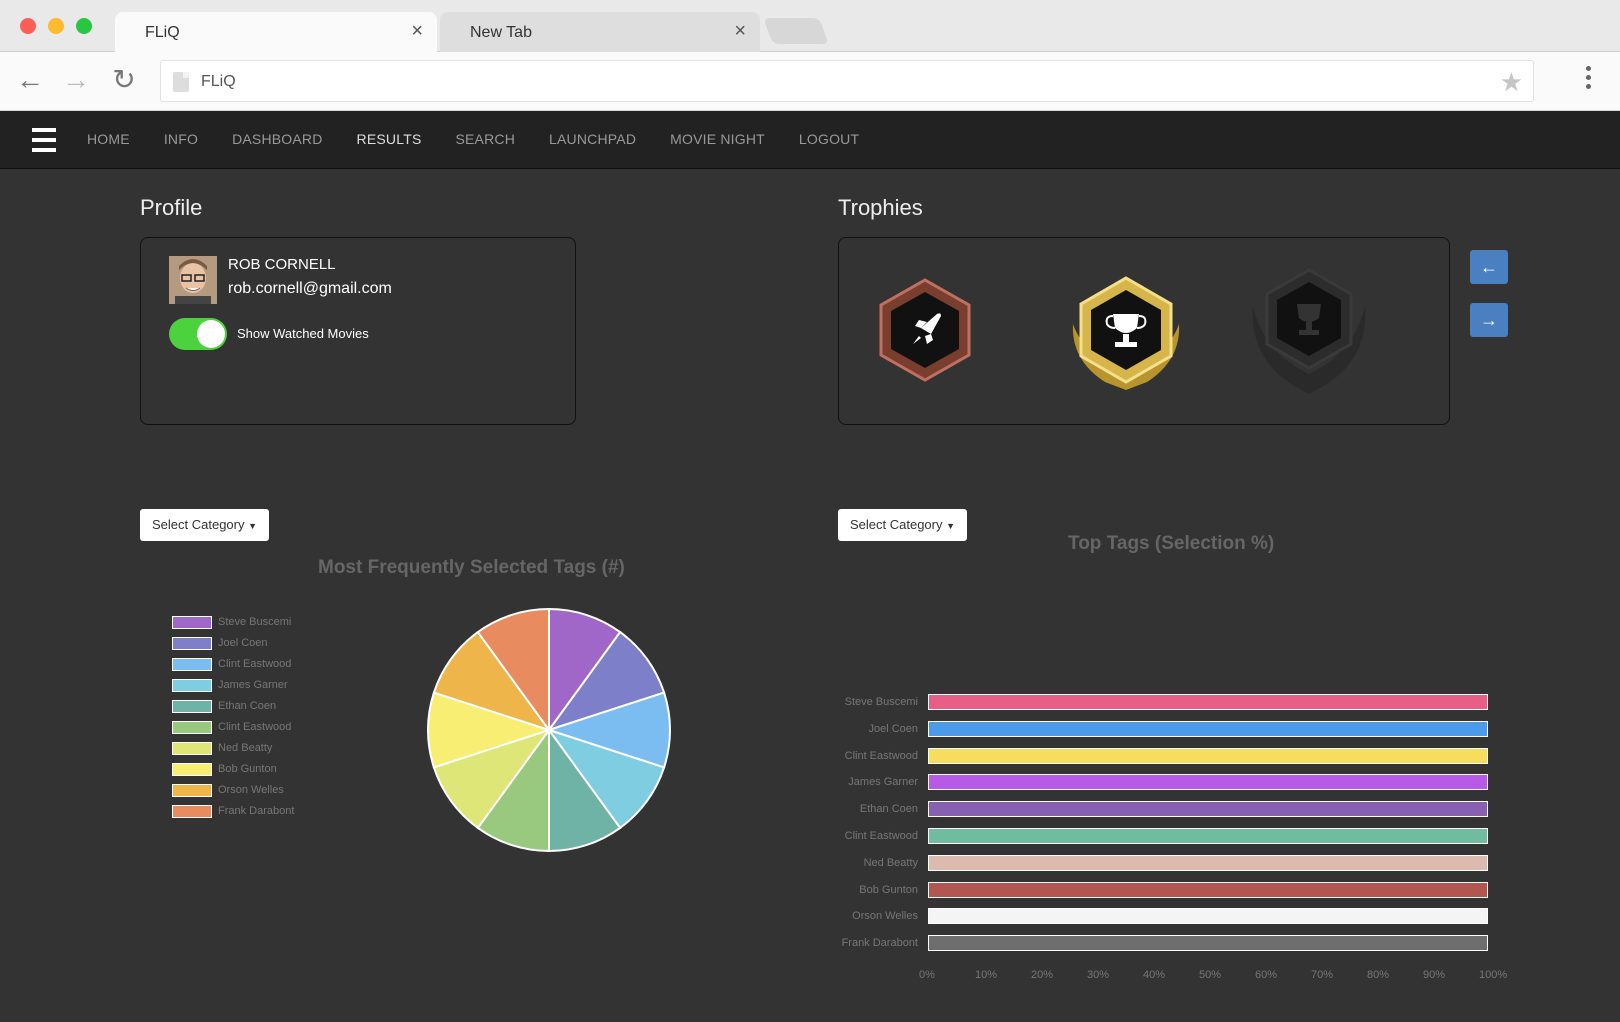  What do you see at coordinates (1171, 543) in the screenshot?
I see `bar-chart-title: Top Tags (Selection %)` at bounding box center [1171, 543].